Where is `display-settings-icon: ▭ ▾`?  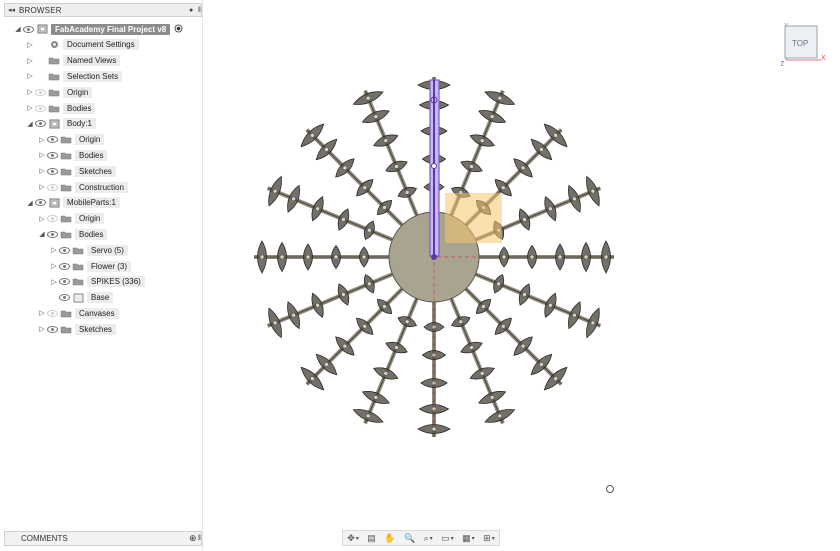
display-settings-icon: ▭ ▾ is located at coordinates (447, 538).